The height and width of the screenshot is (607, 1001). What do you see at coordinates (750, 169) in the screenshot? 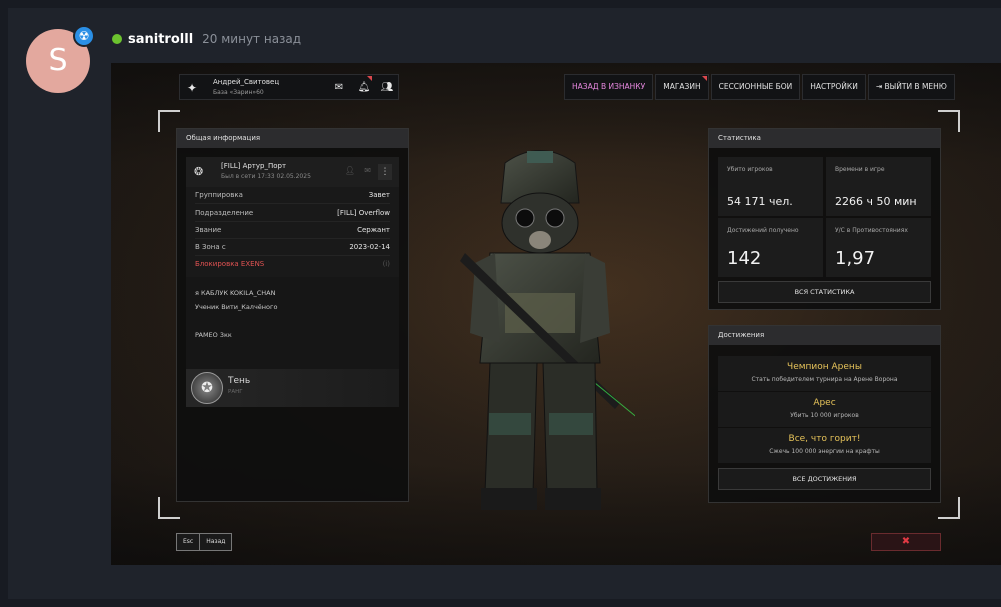
I see `stat-label: Убито игроков` at bounding box center [750, 169].